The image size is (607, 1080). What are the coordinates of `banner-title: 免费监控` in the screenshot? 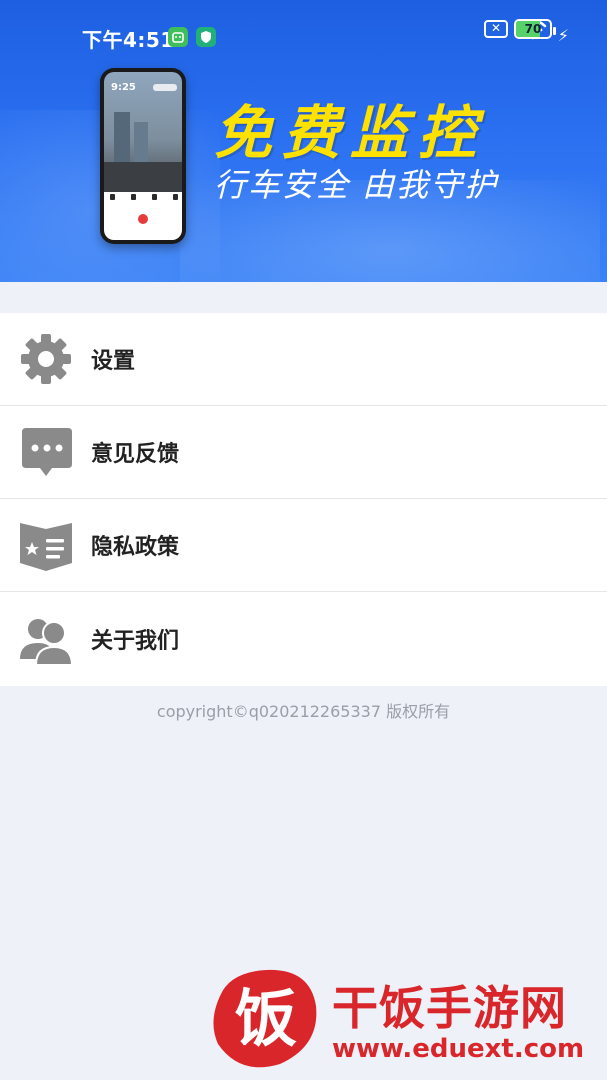 It's located at (350, 133).